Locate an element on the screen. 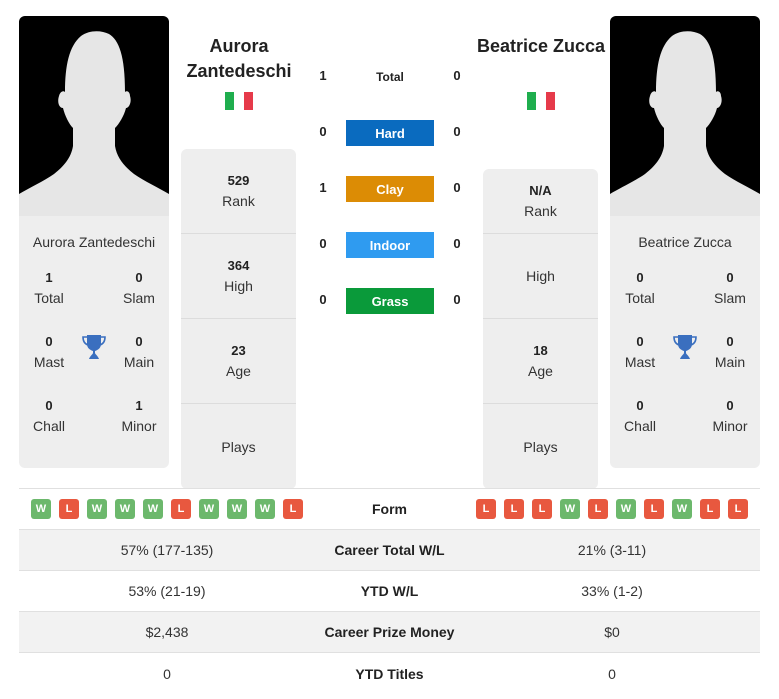 This screenshot has height=699, width=779. h2h-clay-p1: 1 is located at coordinates (323, 187).